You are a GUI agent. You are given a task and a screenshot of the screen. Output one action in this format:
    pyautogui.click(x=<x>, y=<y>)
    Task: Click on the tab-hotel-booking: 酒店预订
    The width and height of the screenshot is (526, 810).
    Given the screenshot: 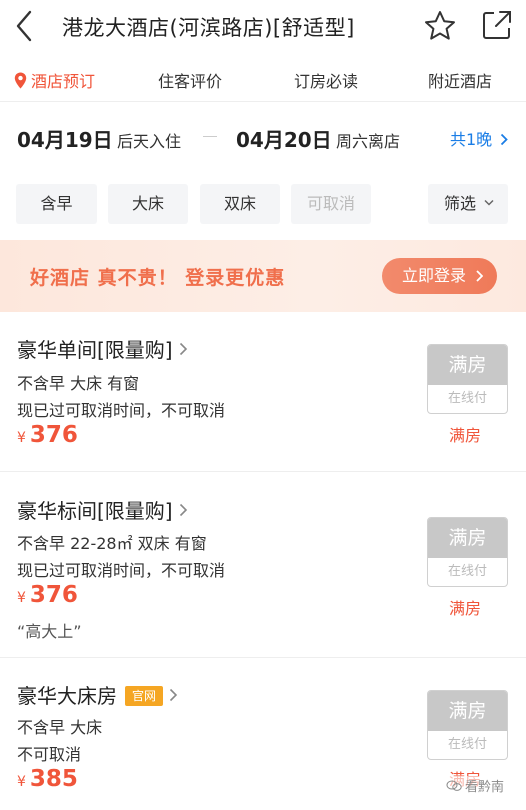 What is the action you would take?
    pyautogui.click(x=54, y=80)
    